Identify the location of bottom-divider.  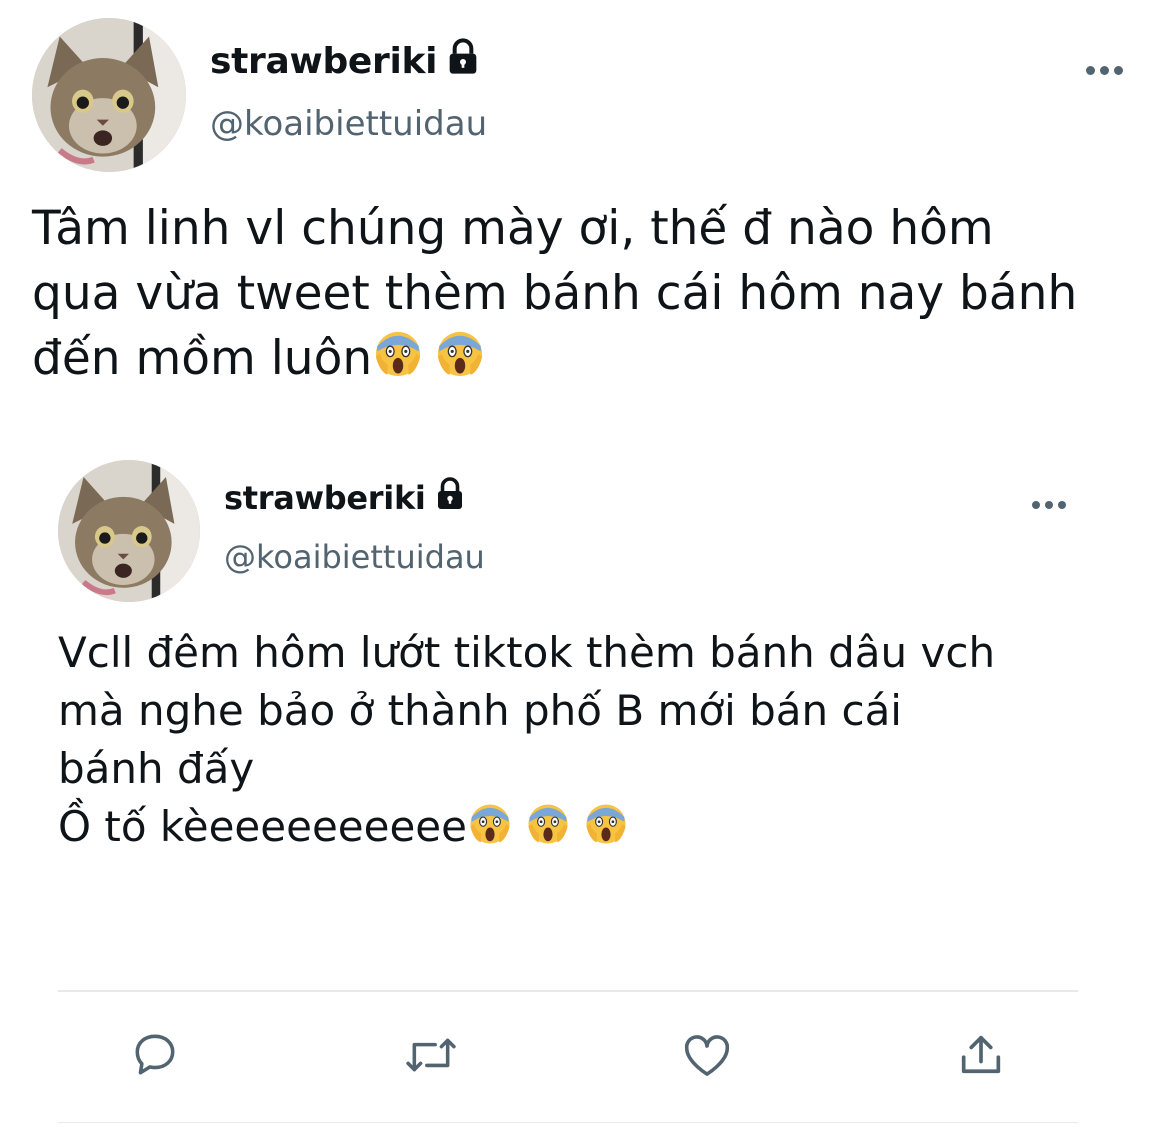
(568, 1122).